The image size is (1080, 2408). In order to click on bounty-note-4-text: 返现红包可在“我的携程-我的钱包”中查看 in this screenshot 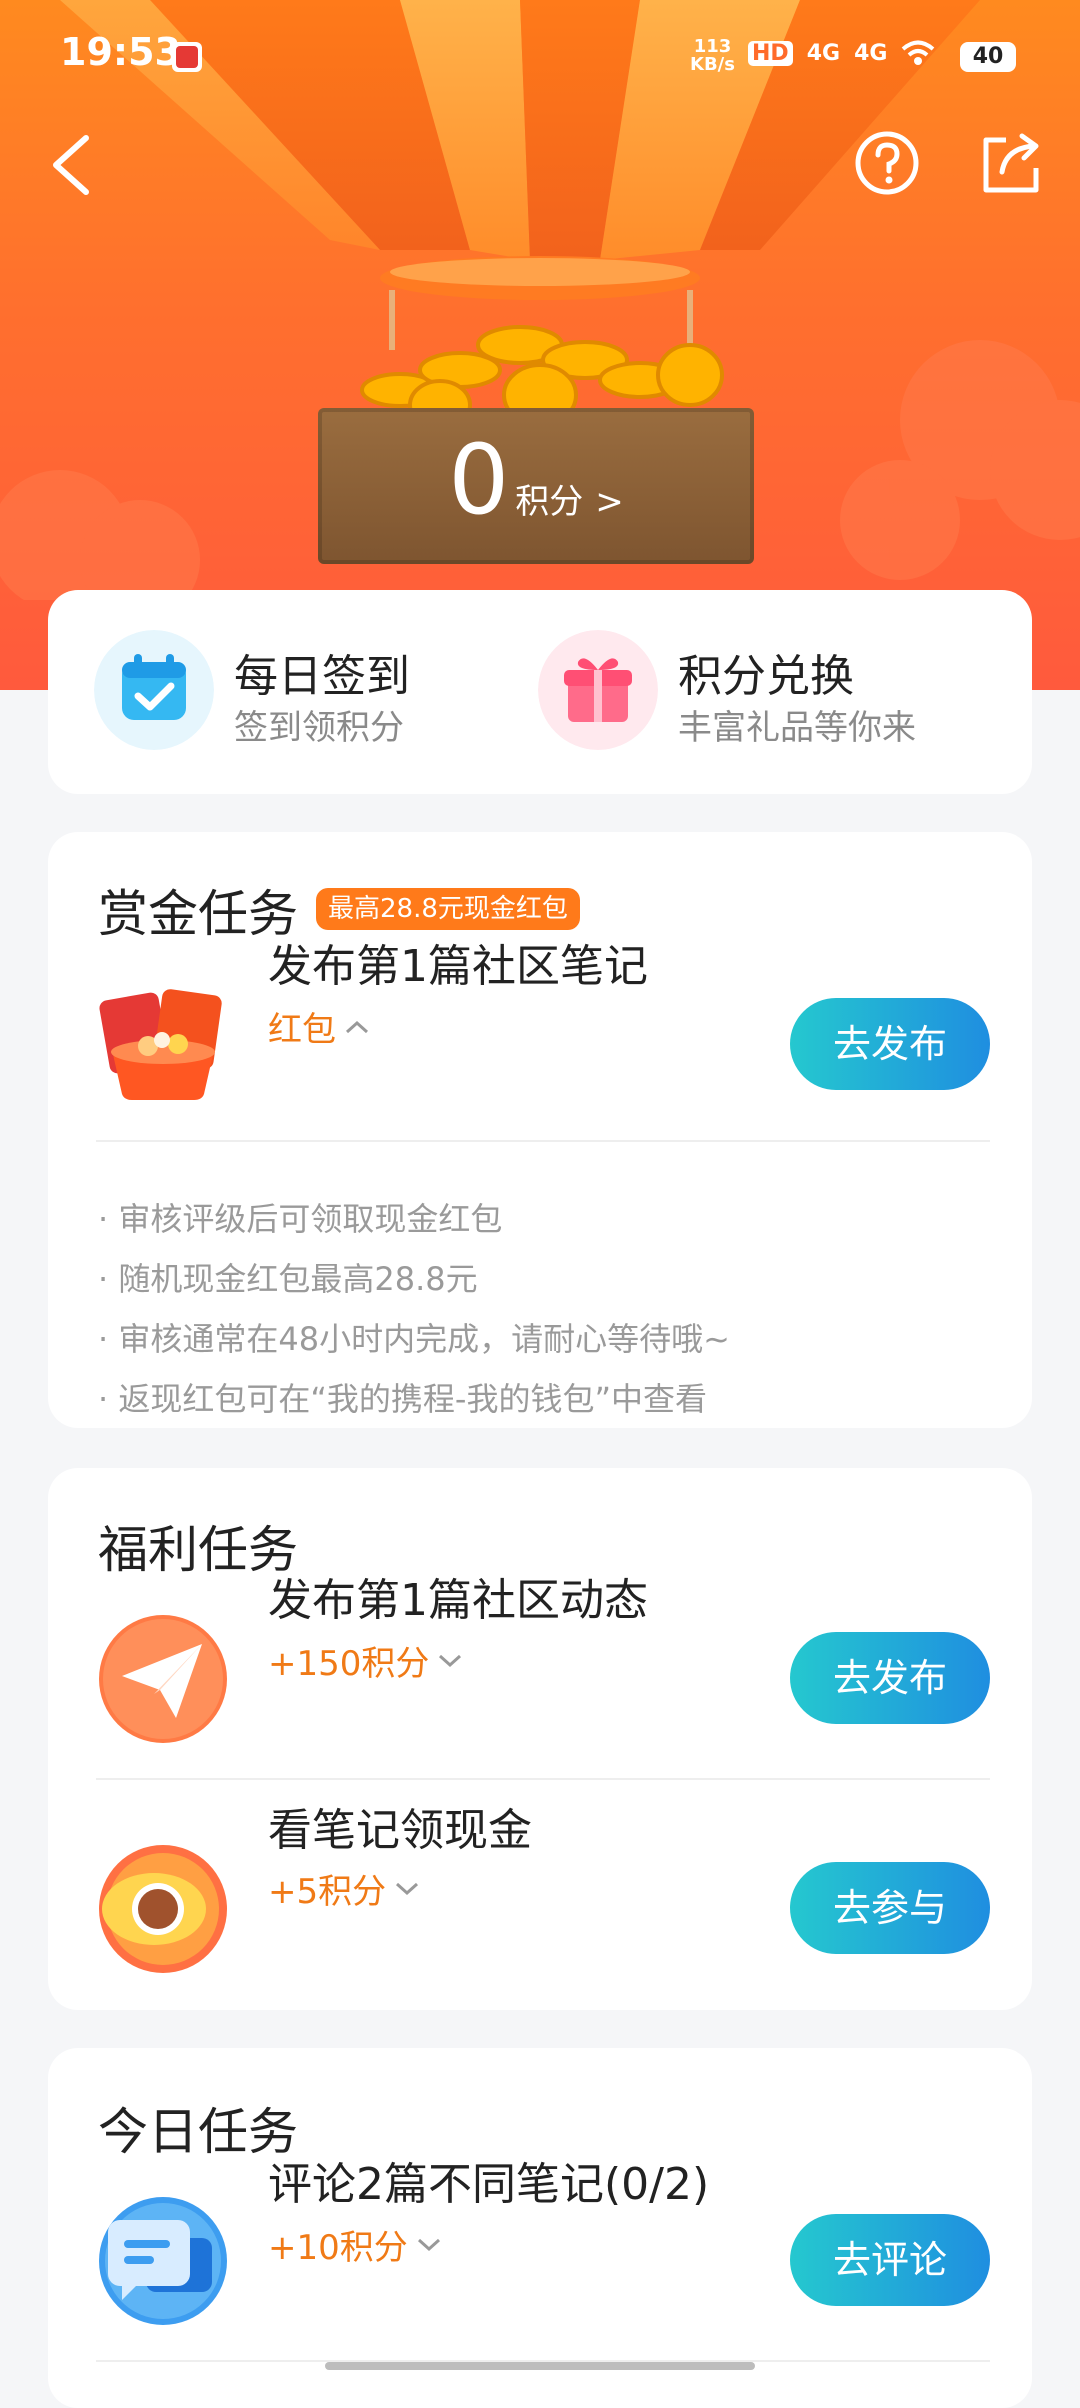, I will do `click(413, 1399)`.